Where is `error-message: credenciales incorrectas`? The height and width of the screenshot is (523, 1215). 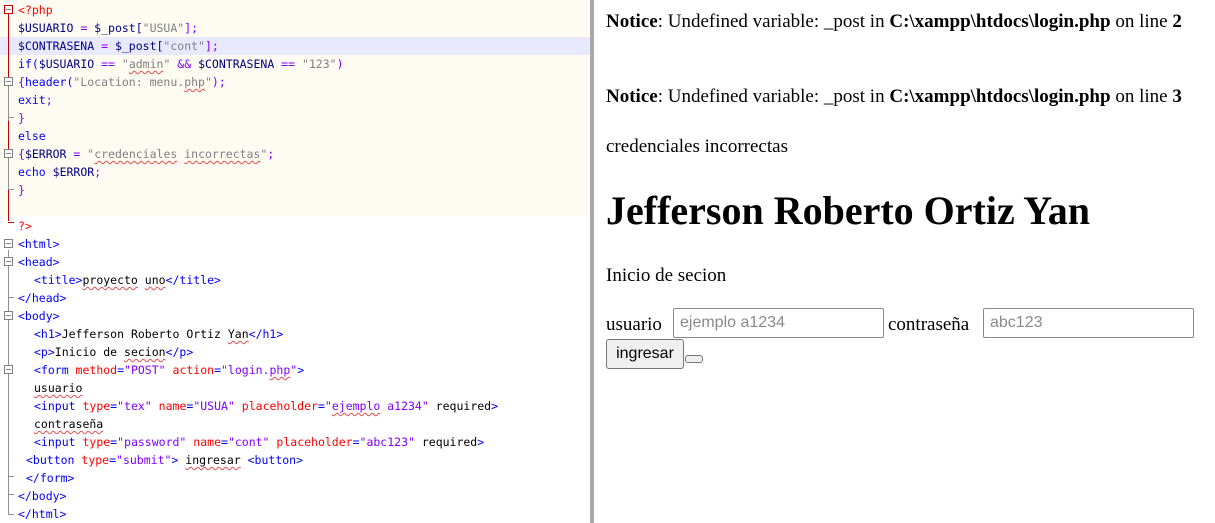 error-message: credenciales incorrectas is located at coordinates (697, 146).